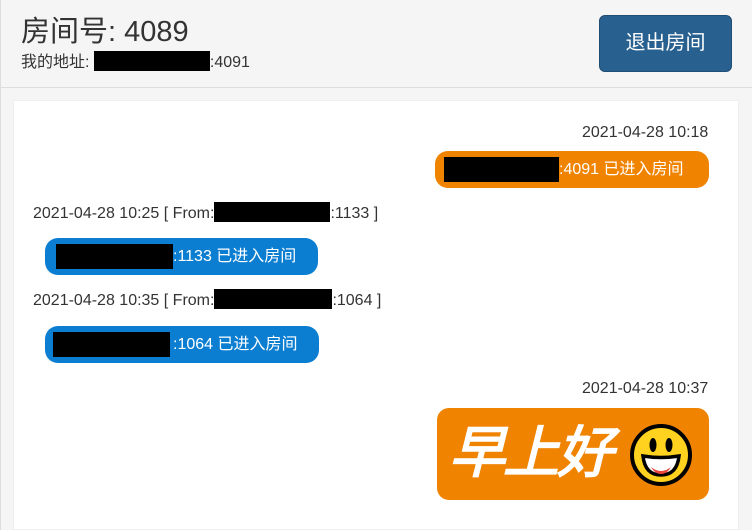 The width and height of the screenshot is (752, 530). Describe the element at coordinates (205, 213) in the screenshot. I see `message-timestamp: 2021-04-28 10:25 [ From::1133 ]` at that location.